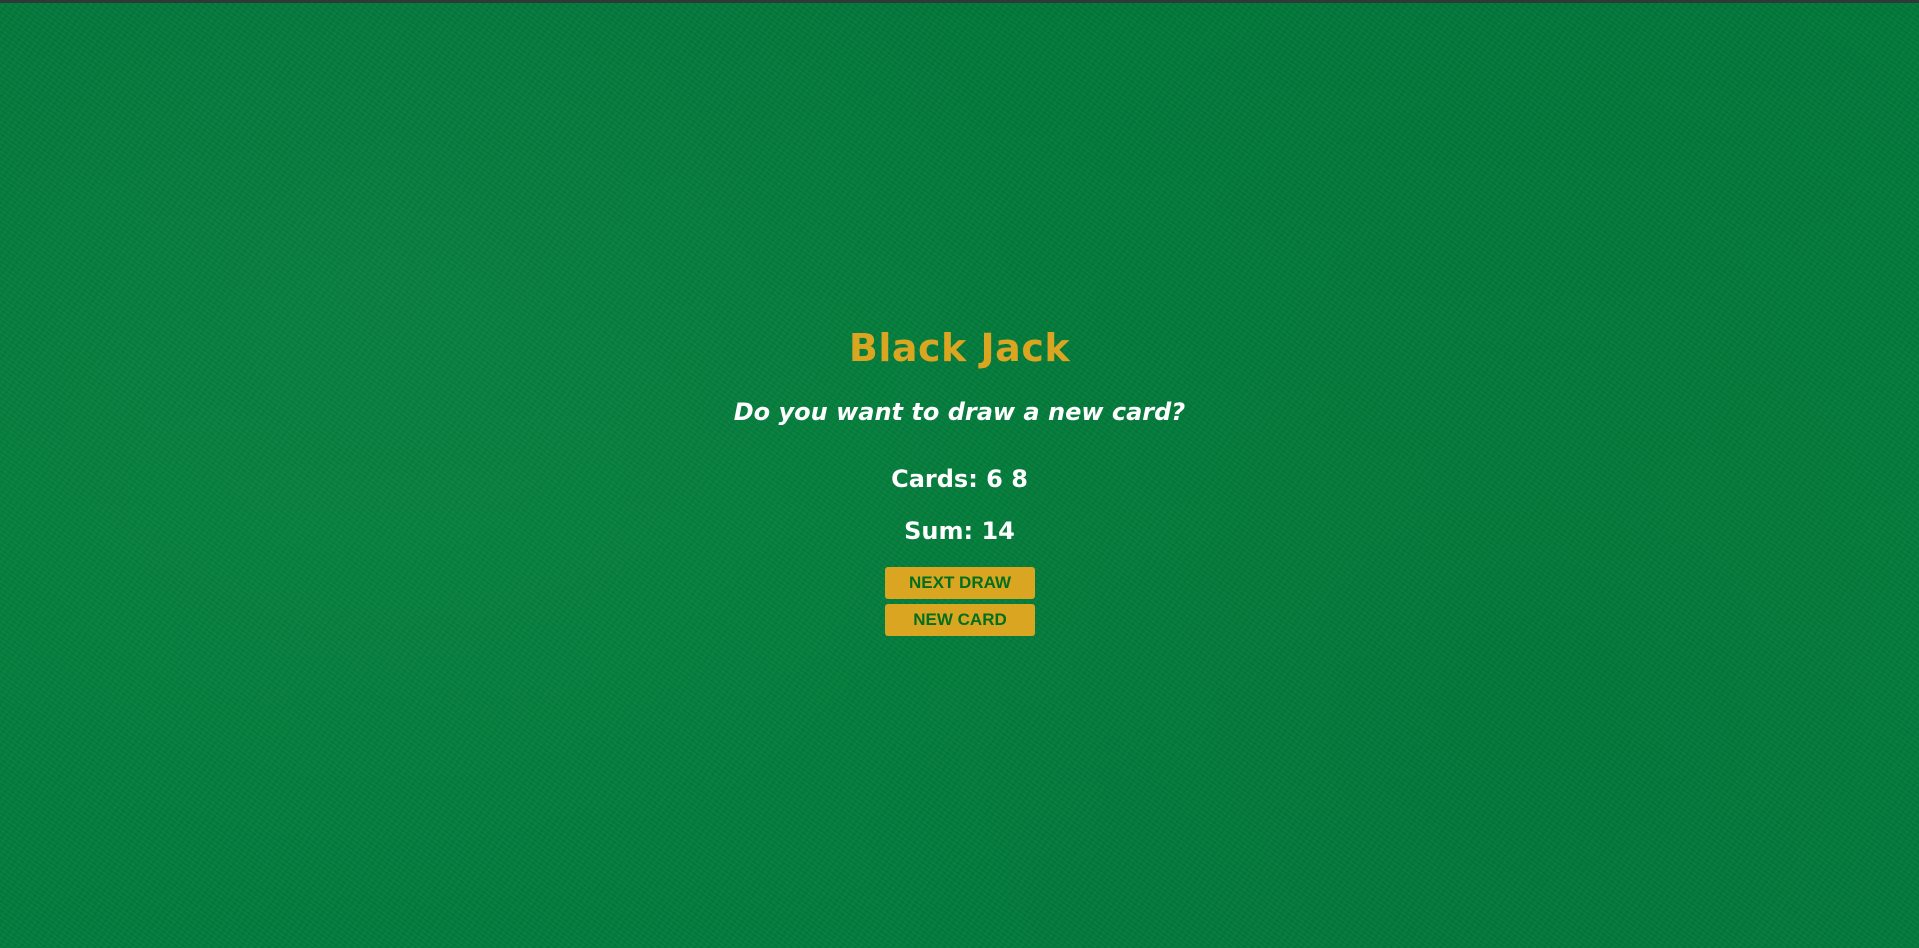 The width and height of the screenshot is (1919, 948). I want to click on window-top-border, so click(959, 1).